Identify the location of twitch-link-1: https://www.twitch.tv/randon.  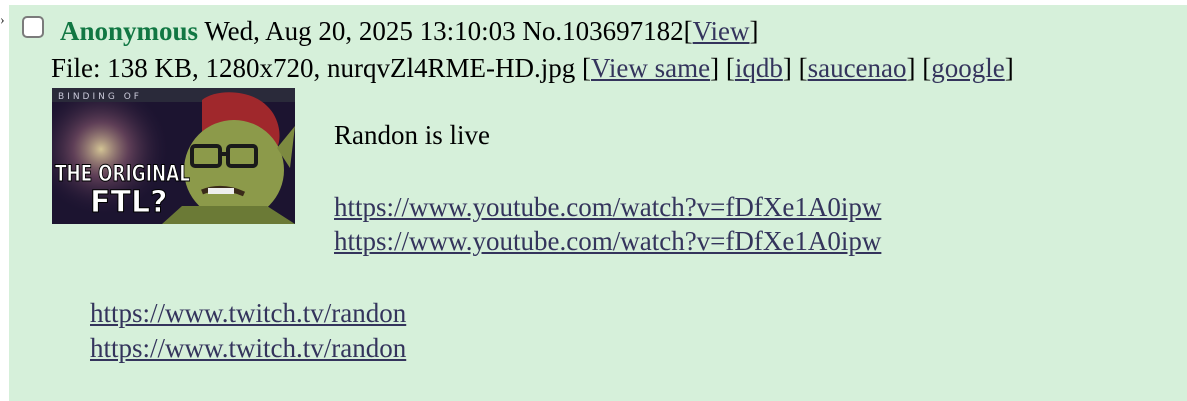
(248, 313).